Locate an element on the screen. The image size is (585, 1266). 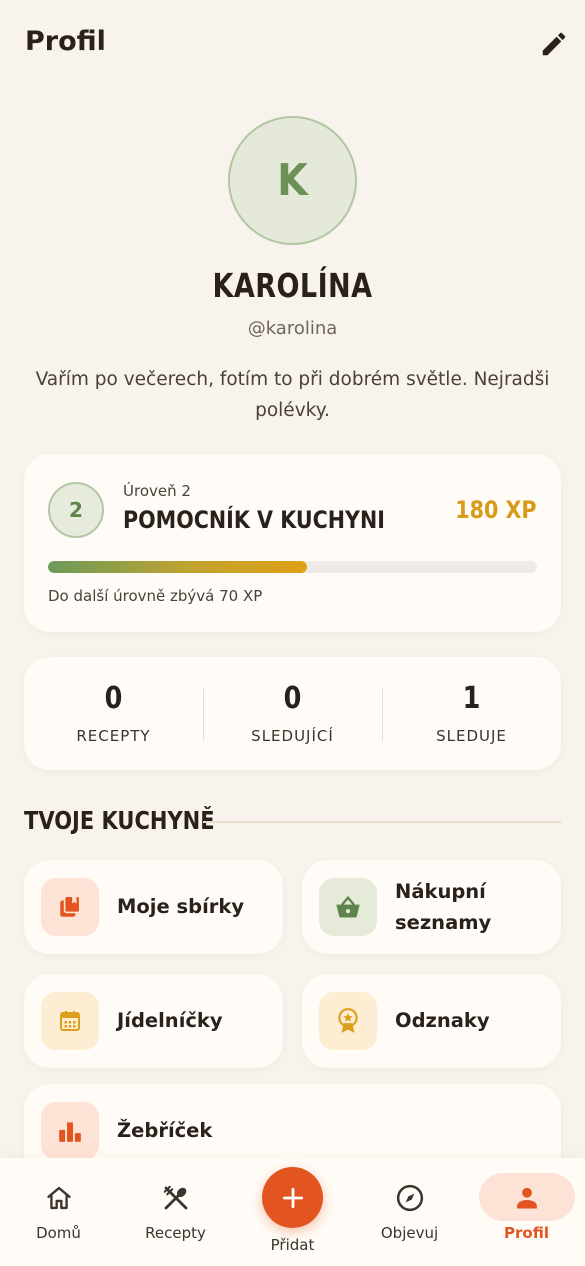
stat-recipes: 0 RECEPTY is located at coordinates (113, 713).